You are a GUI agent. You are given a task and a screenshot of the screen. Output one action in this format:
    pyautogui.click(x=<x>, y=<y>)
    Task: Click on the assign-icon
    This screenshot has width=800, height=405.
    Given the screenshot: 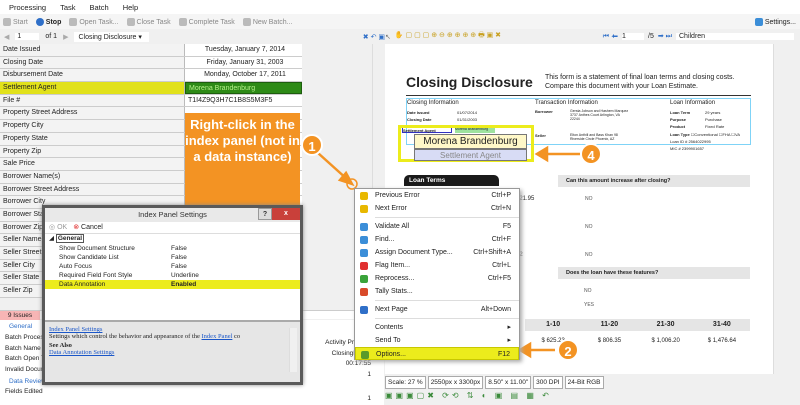 What is the action you would take?
    pyautogui.click(x=364, y=253)
    